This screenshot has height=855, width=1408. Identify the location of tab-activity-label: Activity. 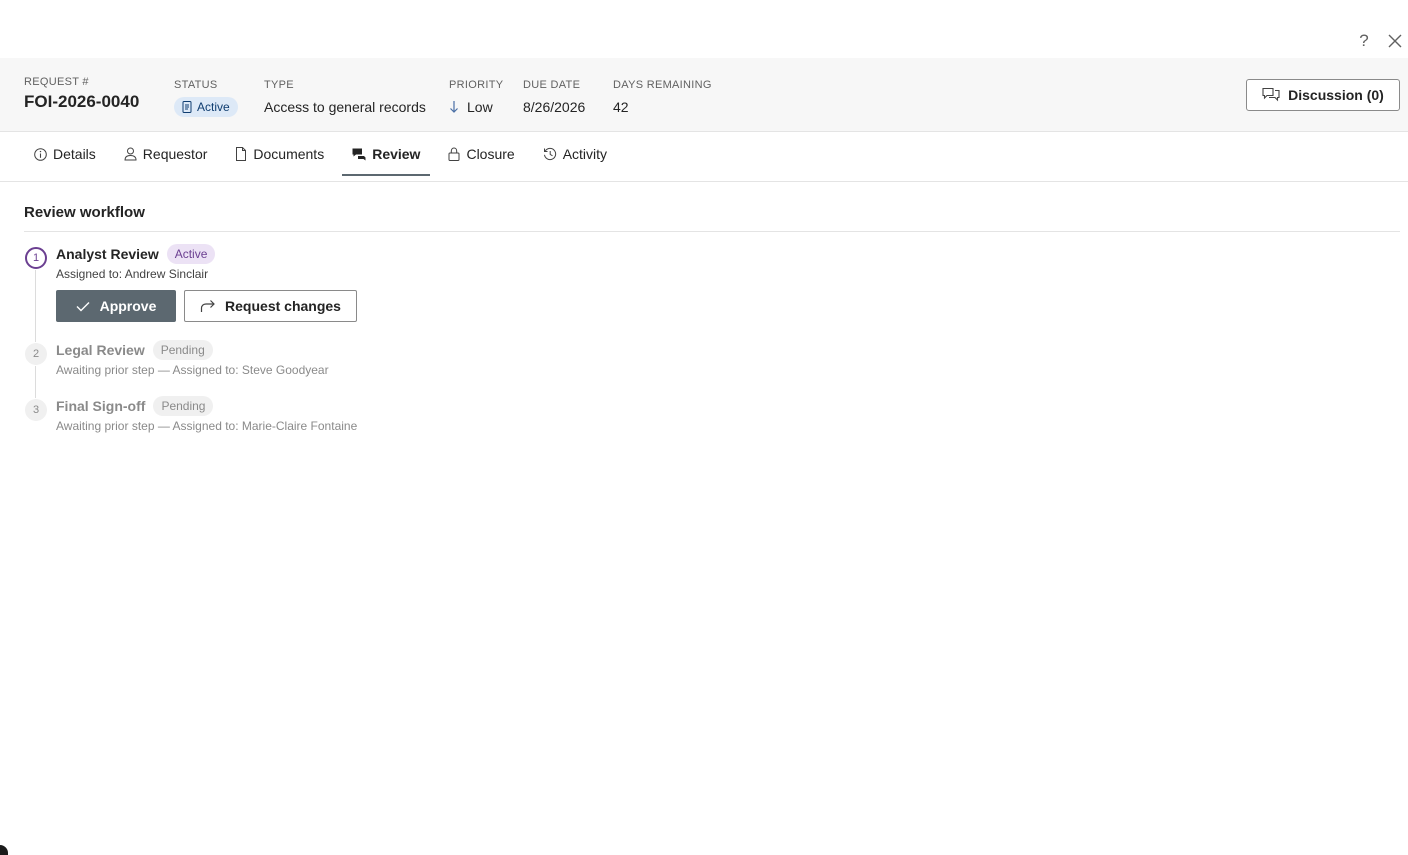
(585, 154).